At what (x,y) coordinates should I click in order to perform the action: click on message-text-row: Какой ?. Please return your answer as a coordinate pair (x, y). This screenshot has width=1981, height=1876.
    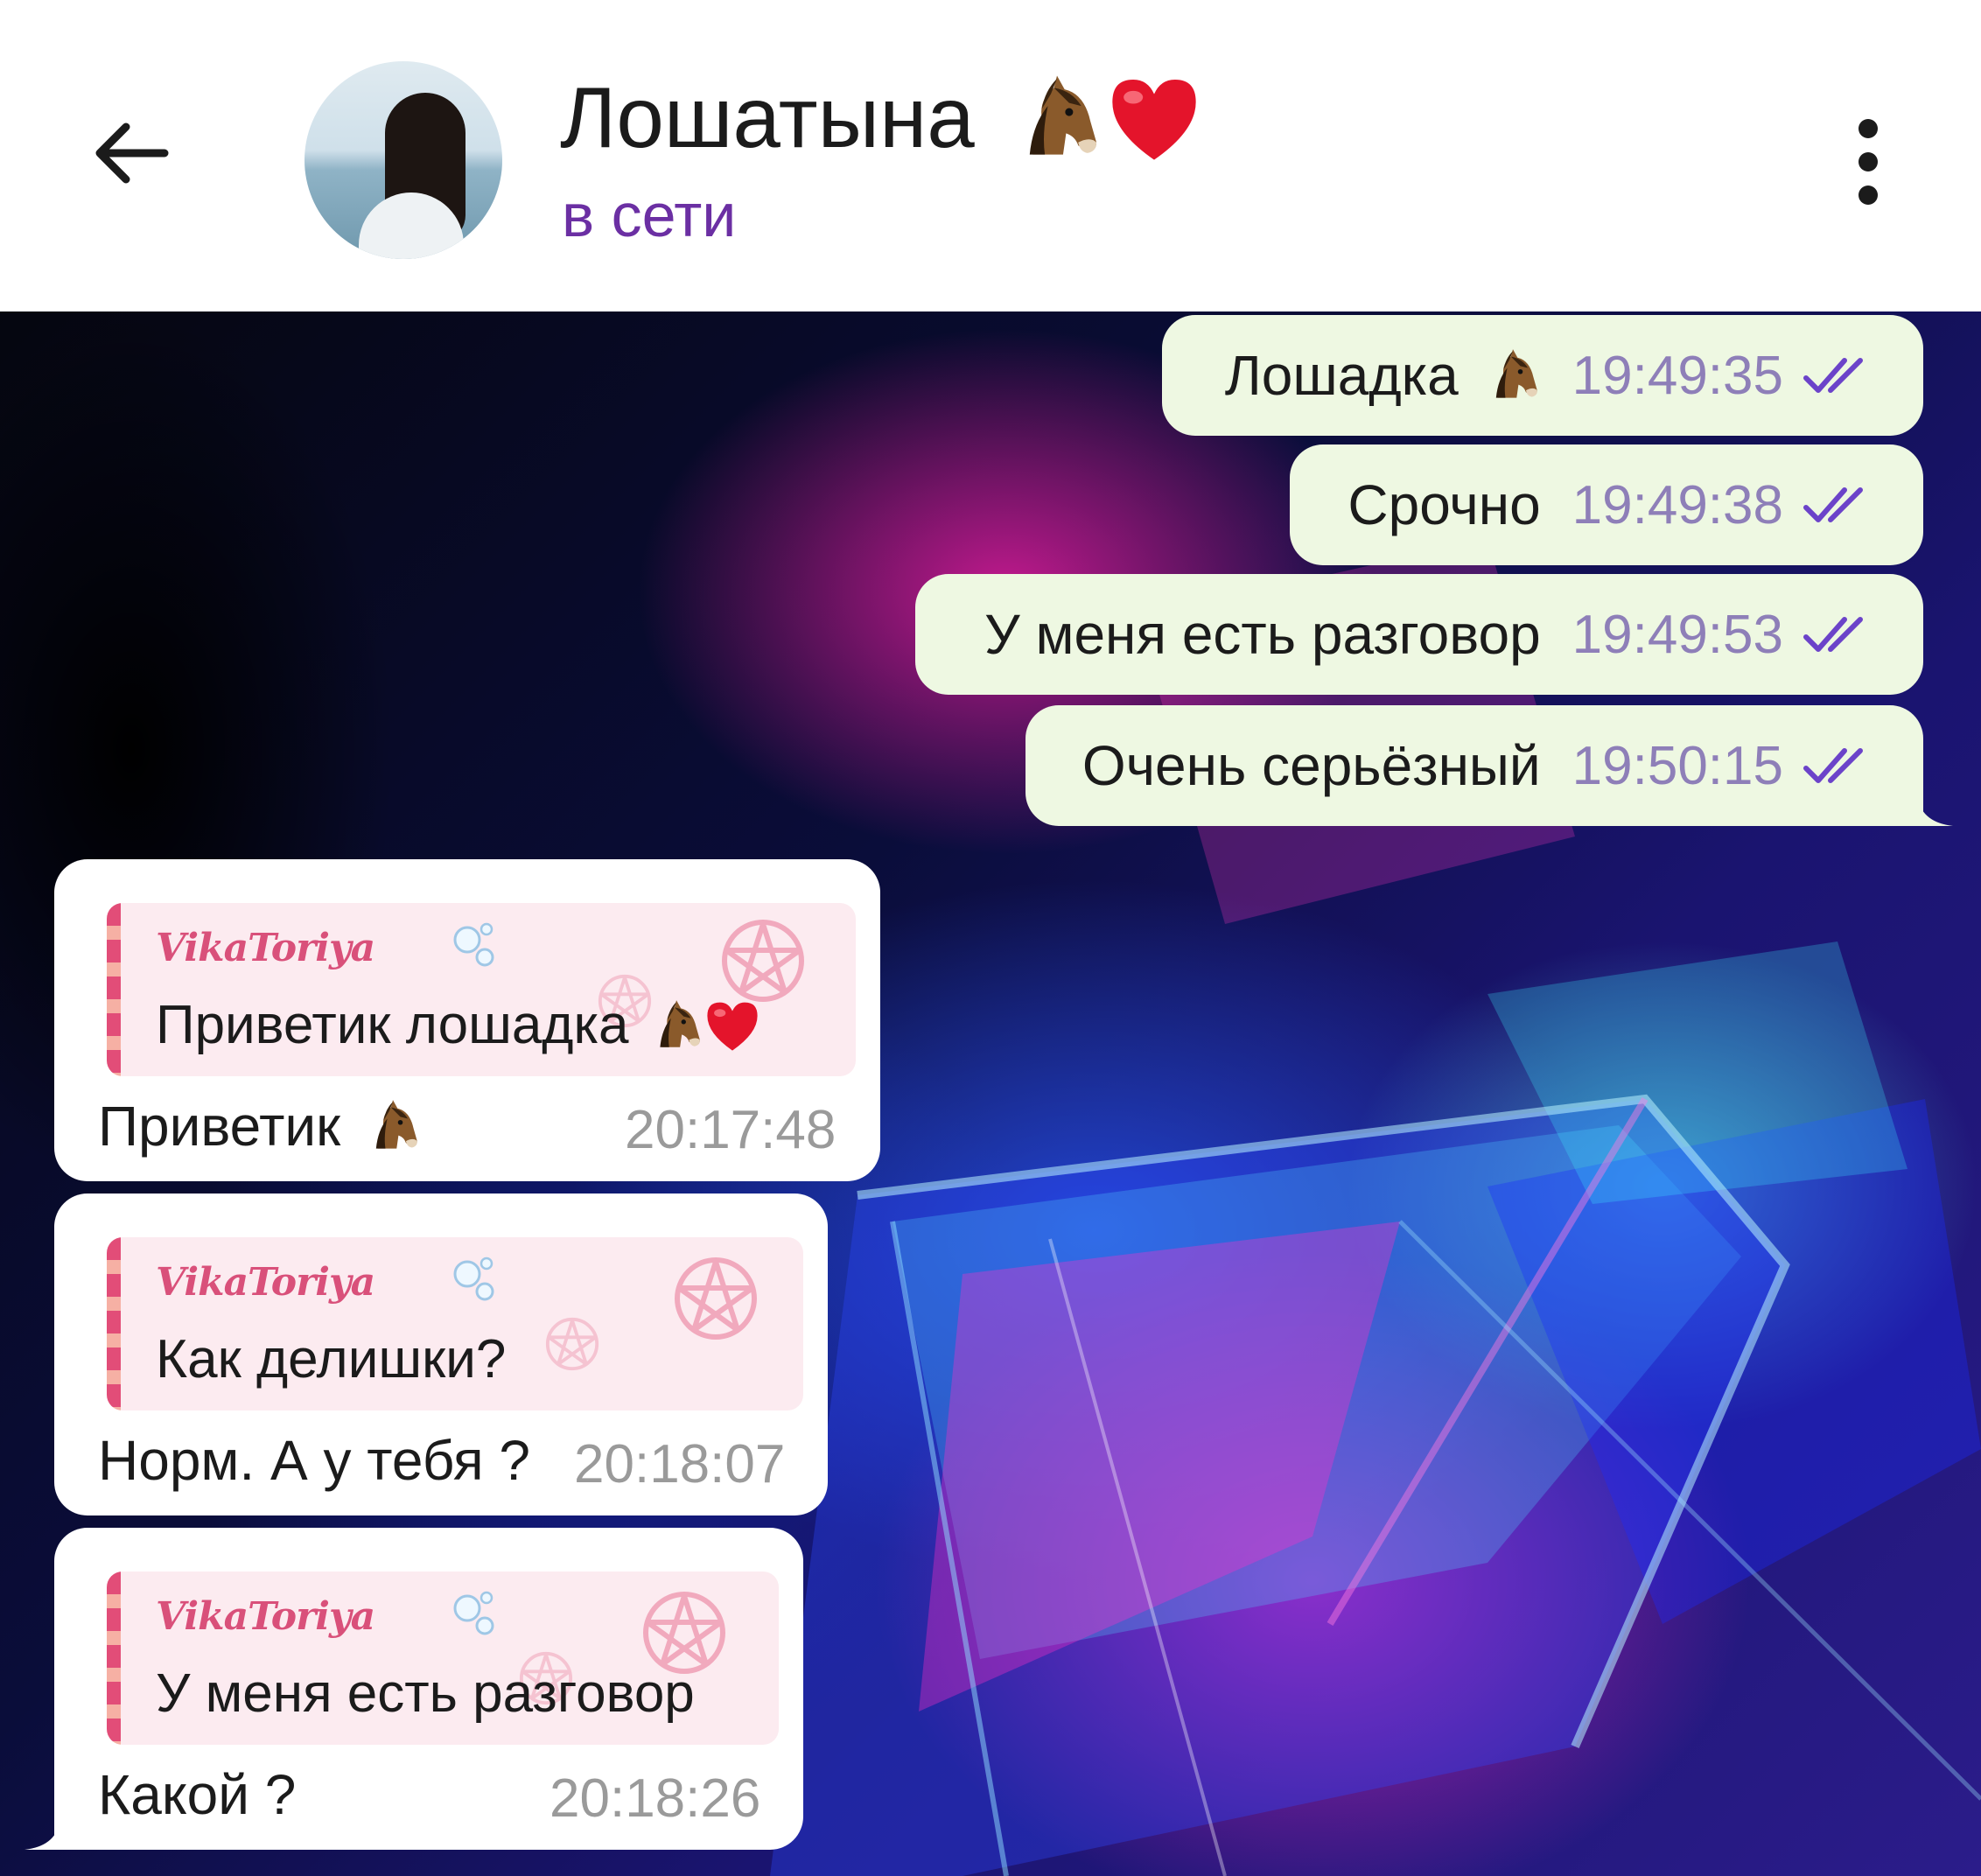
    Looking at the image, I should click on (197, 1794).